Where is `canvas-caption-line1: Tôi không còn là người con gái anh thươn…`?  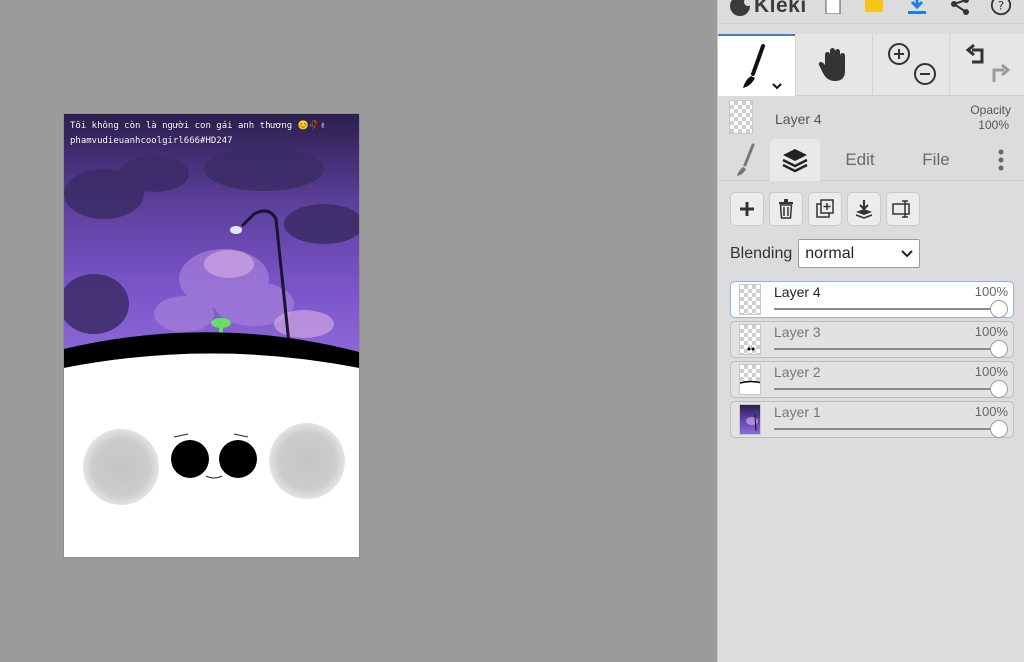
canvas-caption-line1: Tôi không còn là người con gái anh thươn… is located at coordinates (198, 126).